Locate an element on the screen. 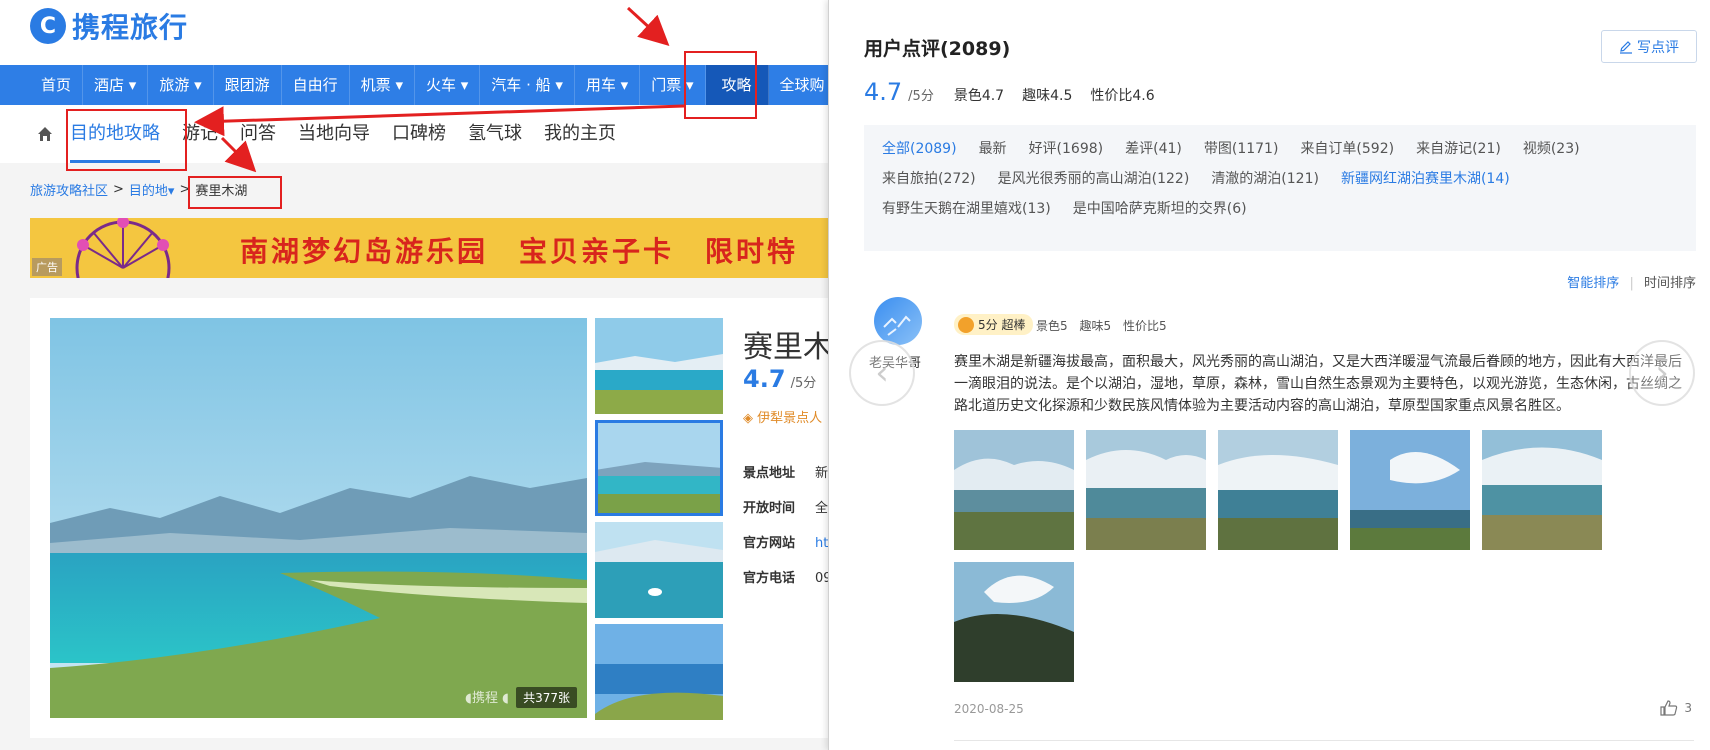 This screenshot has height=750, width=1710. filter-tag: 最新 is located at coordinates (993, 149).